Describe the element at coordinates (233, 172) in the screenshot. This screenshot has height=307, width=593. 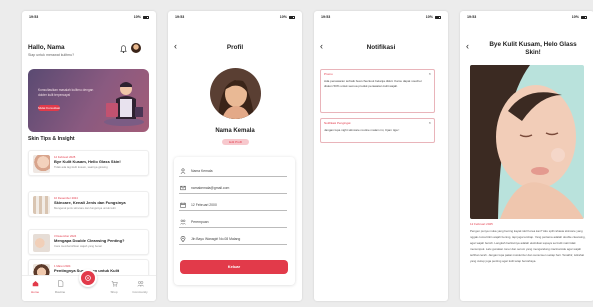
I see `name-field: Nama Kemala` at that location.